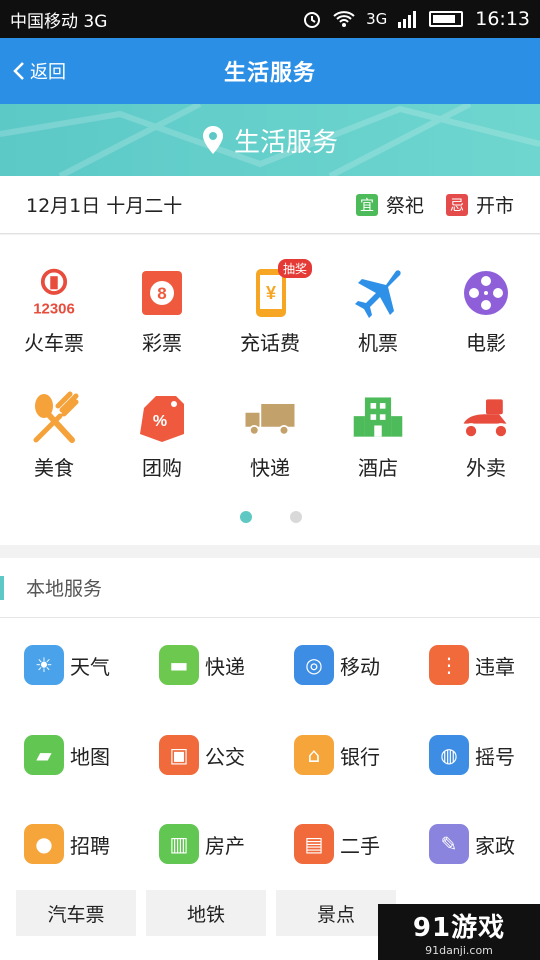 The image size is (540, 960). What do you see at coordinates (337, 755) in the screenshot?
I see `local-service-item: ⌂ 银行` at bounding box center [337, 755].